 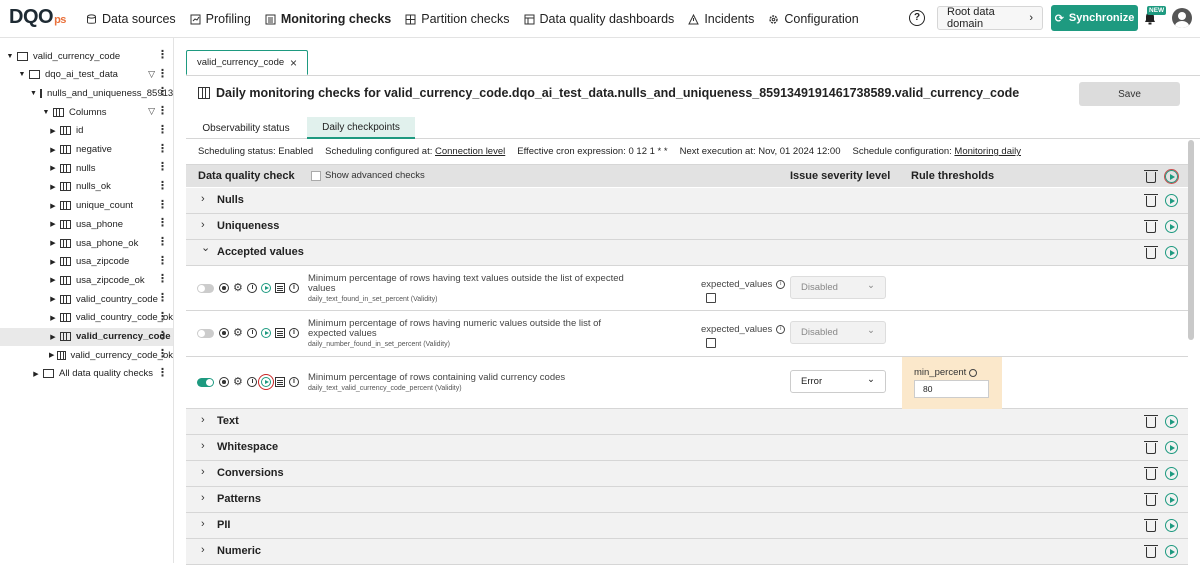 I want to click on tree-item: ▶ usa_zipcode_ok ⋮, so click(x=86, y=280).